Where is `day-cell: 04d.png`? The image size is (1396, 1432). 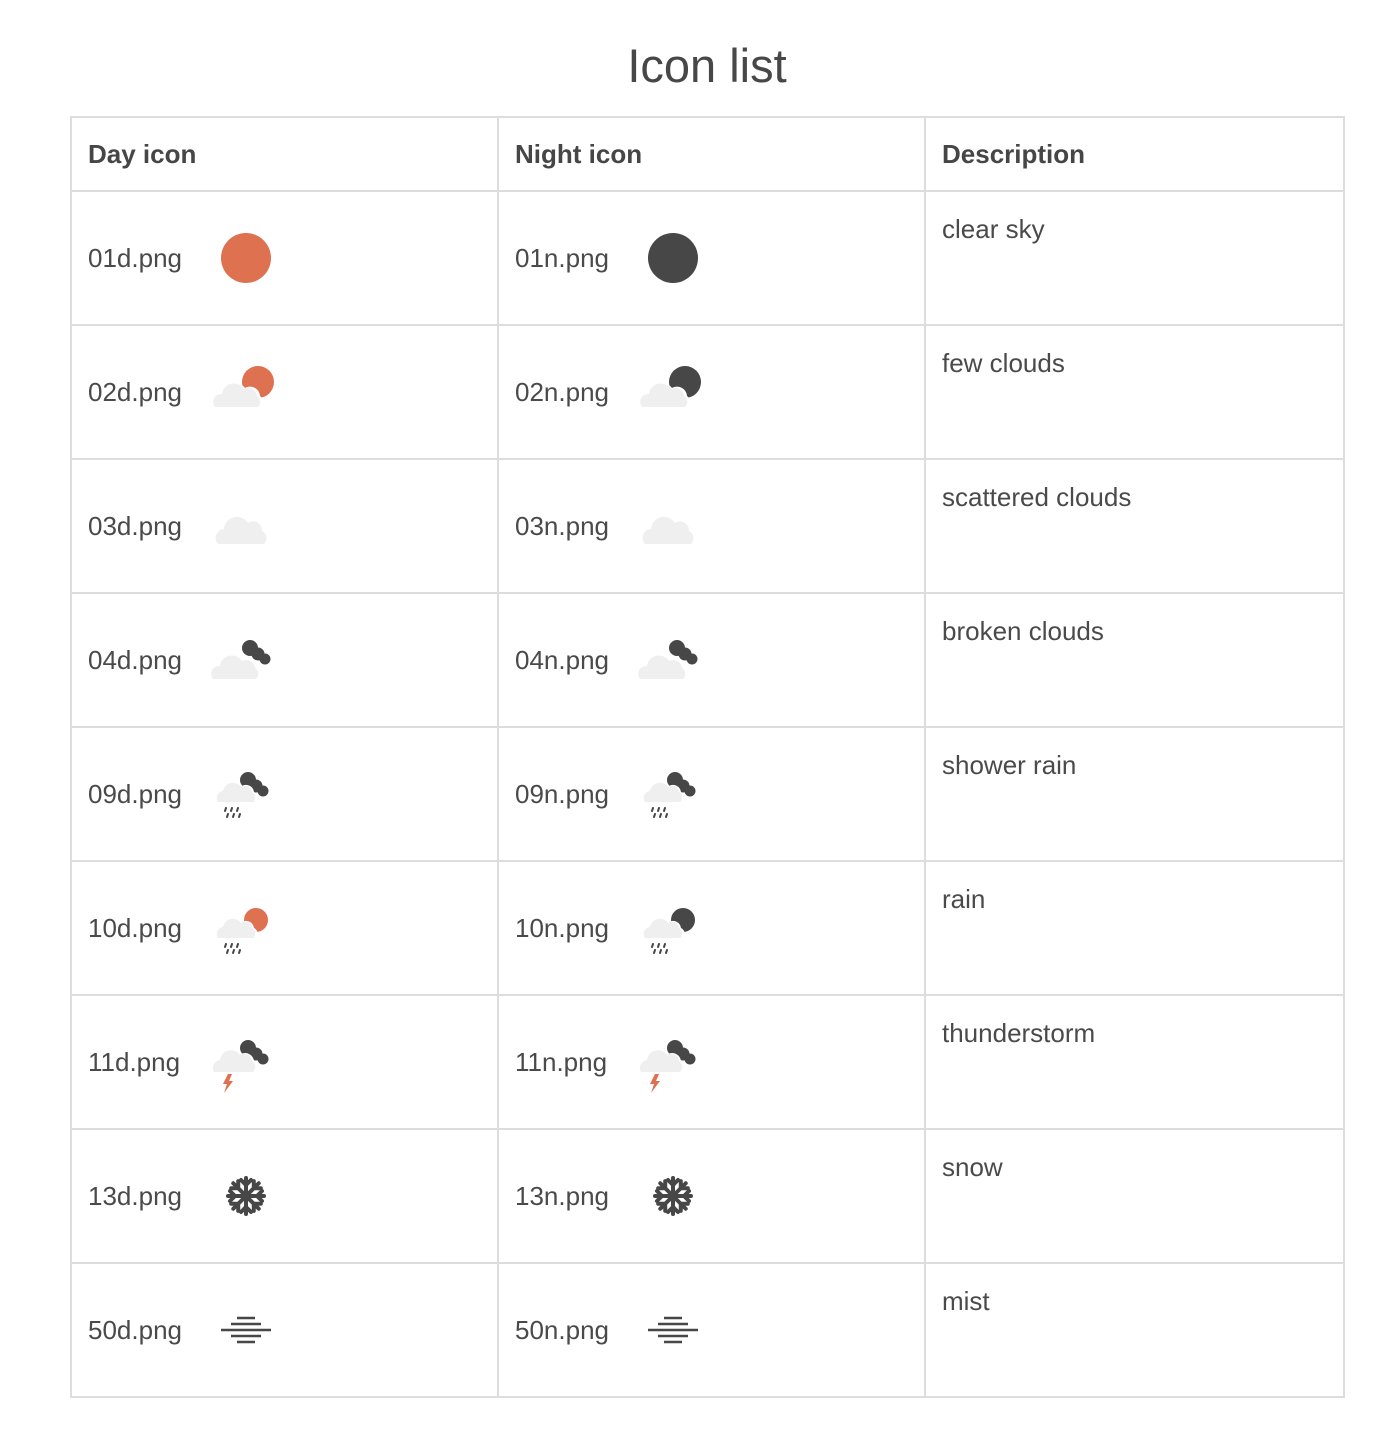 day-cell: 04d.png is located at coordinates (284, 660).